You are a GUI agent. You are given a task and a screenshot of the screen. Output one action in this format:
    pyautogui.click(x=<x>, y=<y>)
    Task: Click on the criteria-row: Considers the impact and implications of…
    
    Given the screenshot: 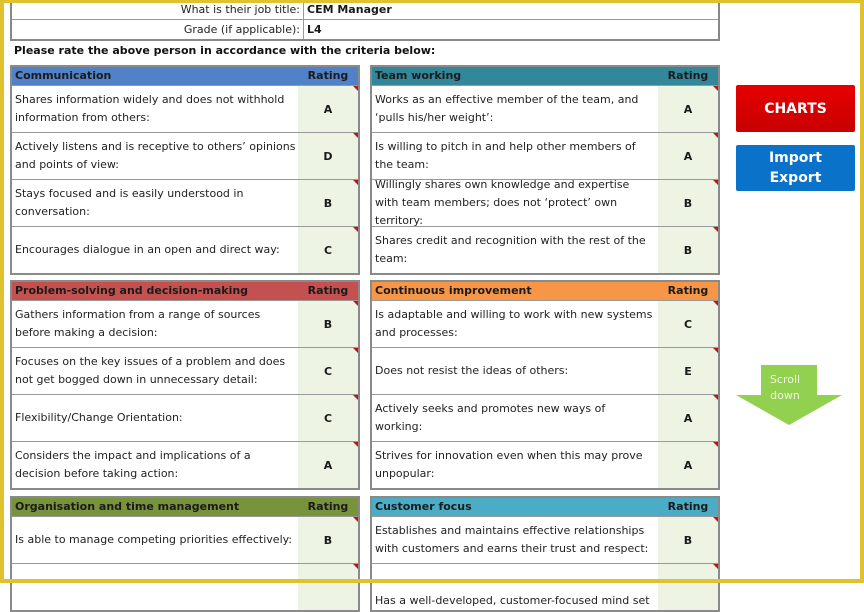 What is the action you would take?
    pyautogui.click(x=185, y=464)
    